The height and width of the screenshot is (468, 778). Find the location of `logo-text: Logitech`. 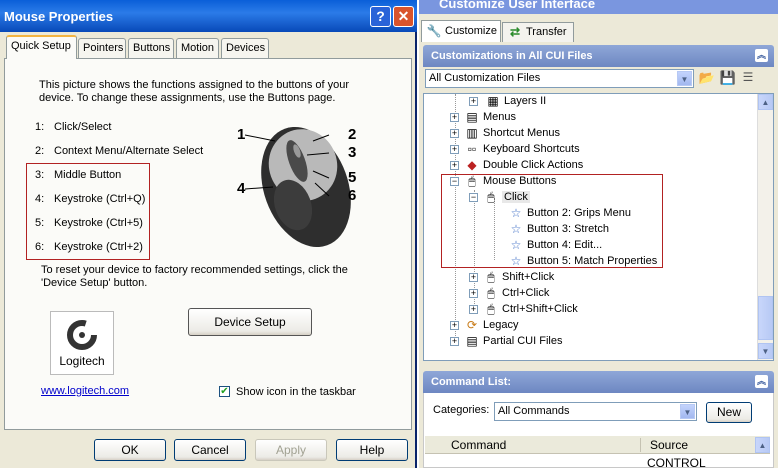

logo-text: Logitech is located at coordinates (82, 361).